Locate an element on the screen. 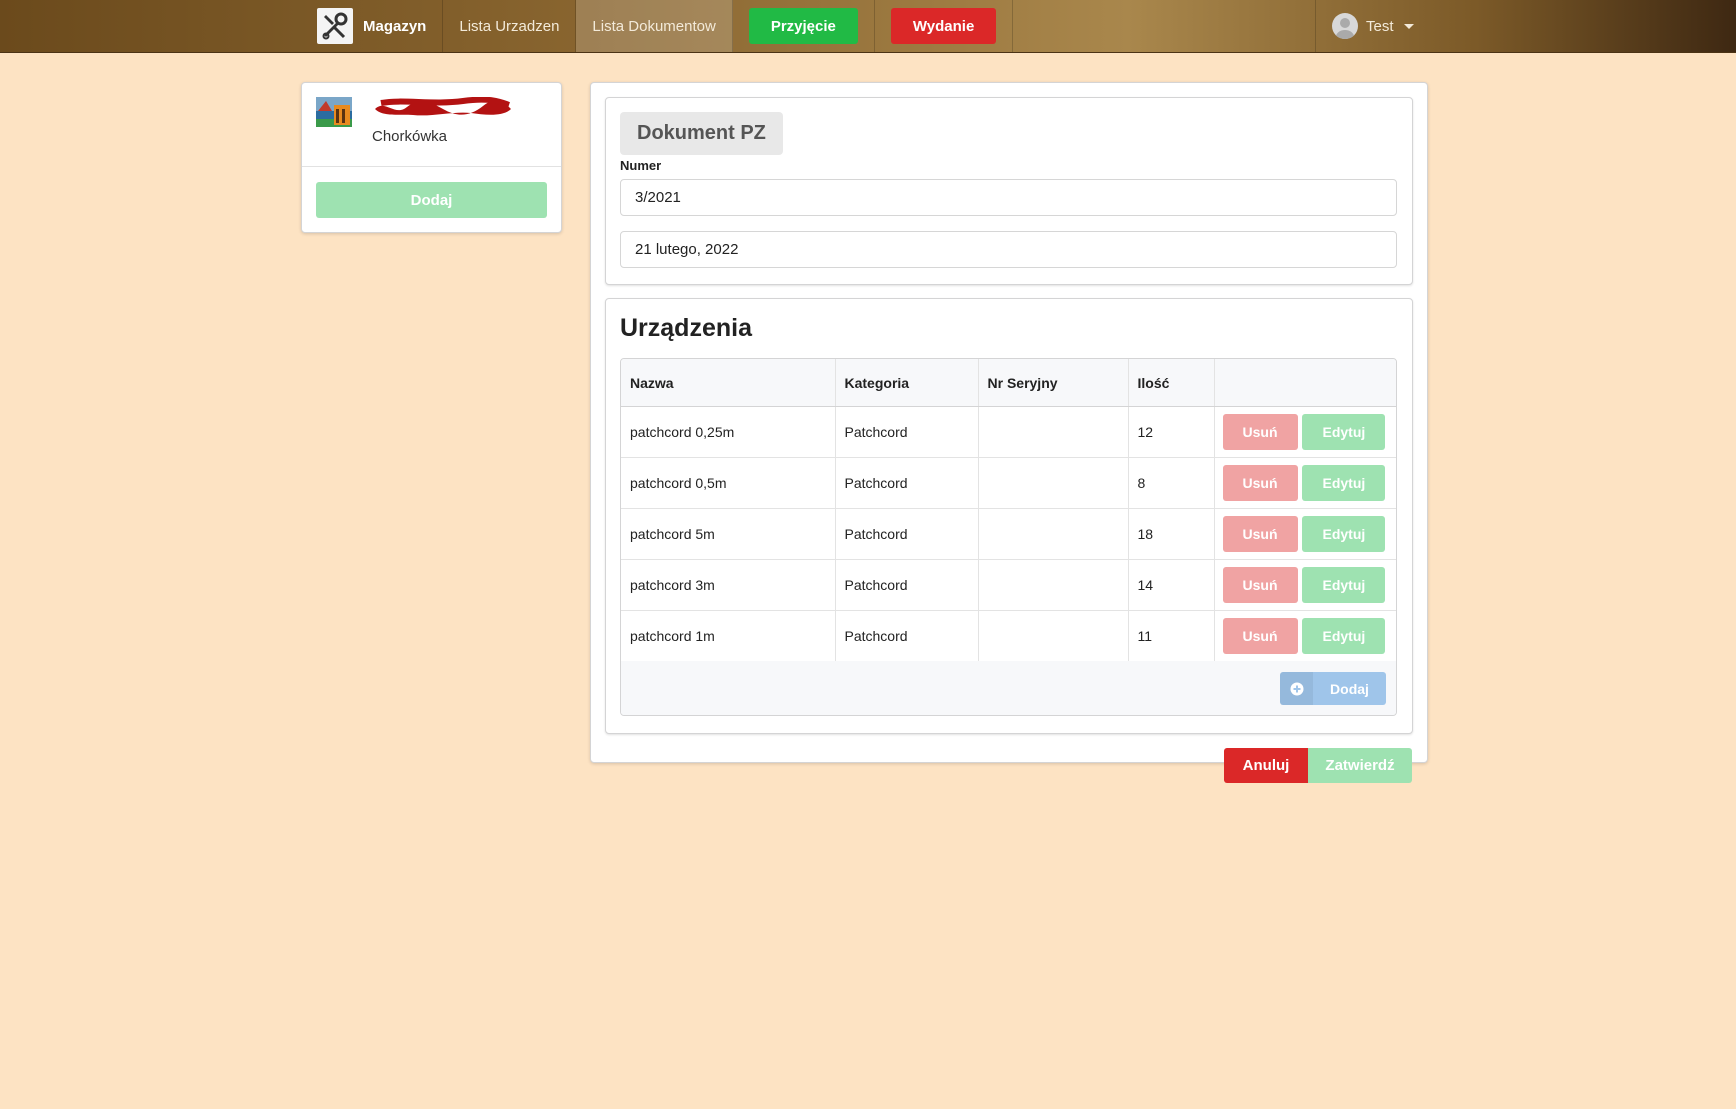 This screenshot has width=1736, height=1109. column-header-category: Kategoria is located at coordinates (907, 383).